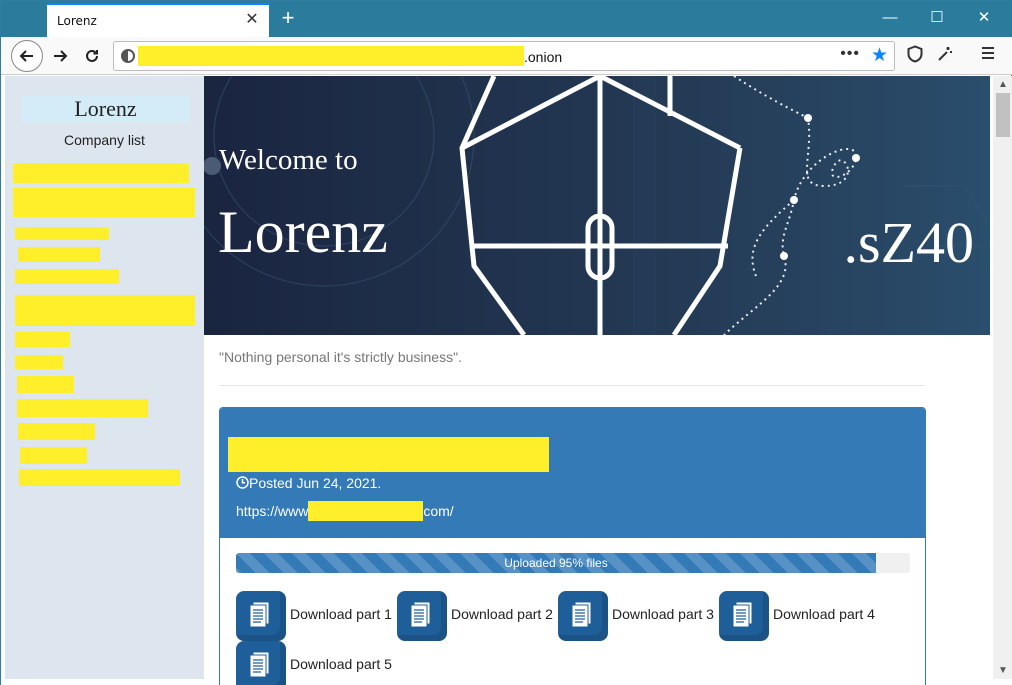  Describe the element at coordinates (506, 19) in the screenshot. I see `title-bar: Lorenz ✕ + — ☐ ✕` at that location.